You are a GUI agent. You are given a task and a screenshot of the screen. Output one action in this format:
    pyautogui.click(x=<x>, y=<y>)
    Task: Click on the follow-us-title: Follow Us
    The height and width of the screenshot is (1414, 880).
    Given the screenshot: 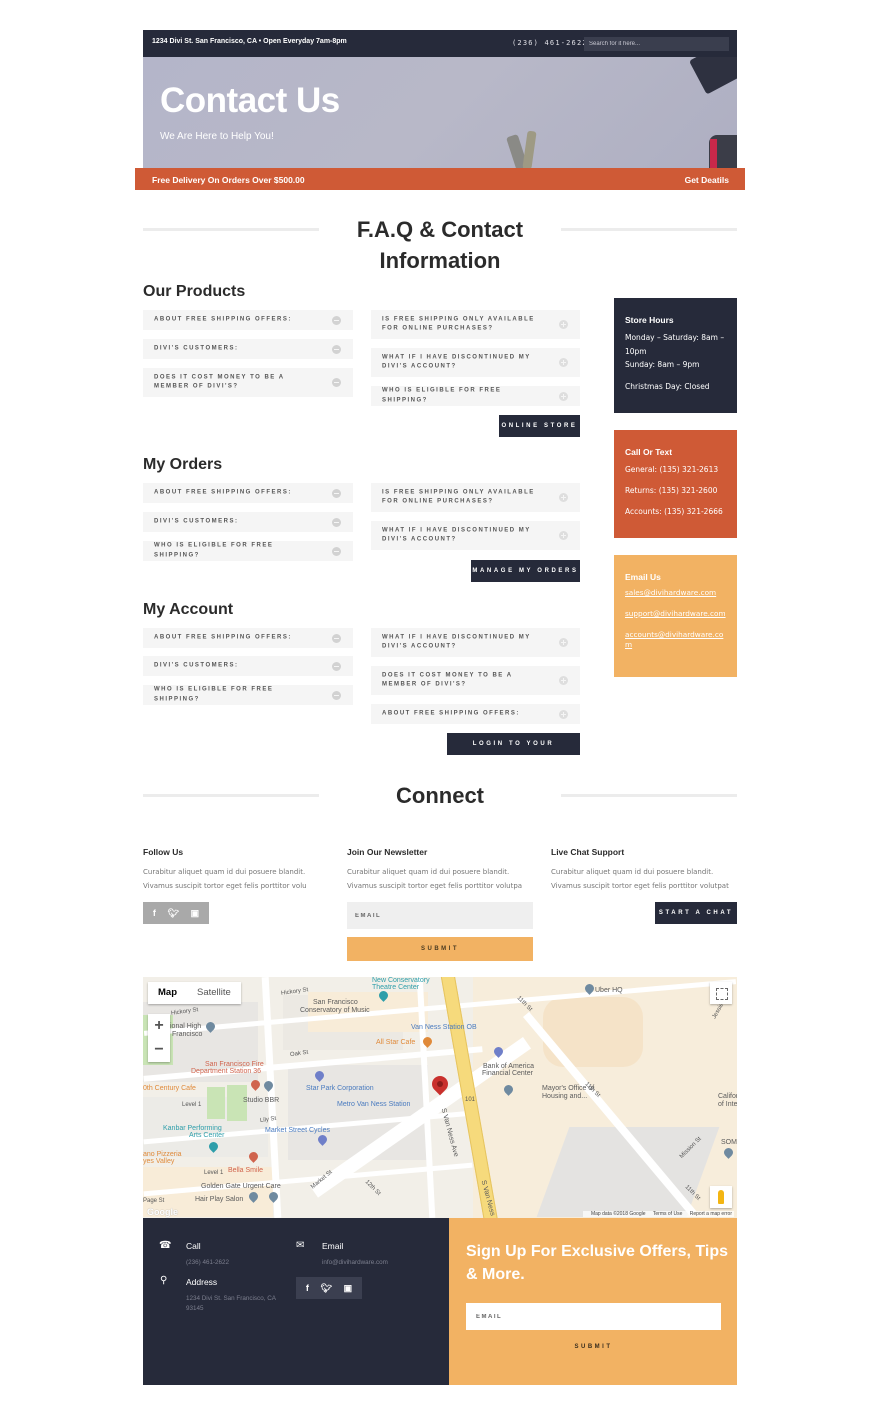 What is the action you would take?
    pyautogui.click(x=163, y=852)
    